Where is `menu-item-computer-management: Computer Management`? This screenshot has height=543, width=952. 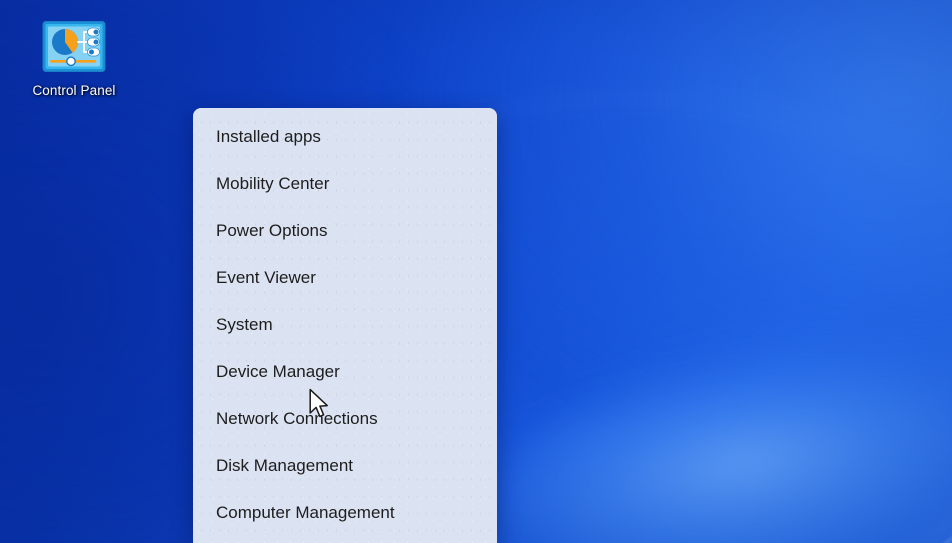
menu-item-computer-management: Computer Management is located at coordinates (345, 512).